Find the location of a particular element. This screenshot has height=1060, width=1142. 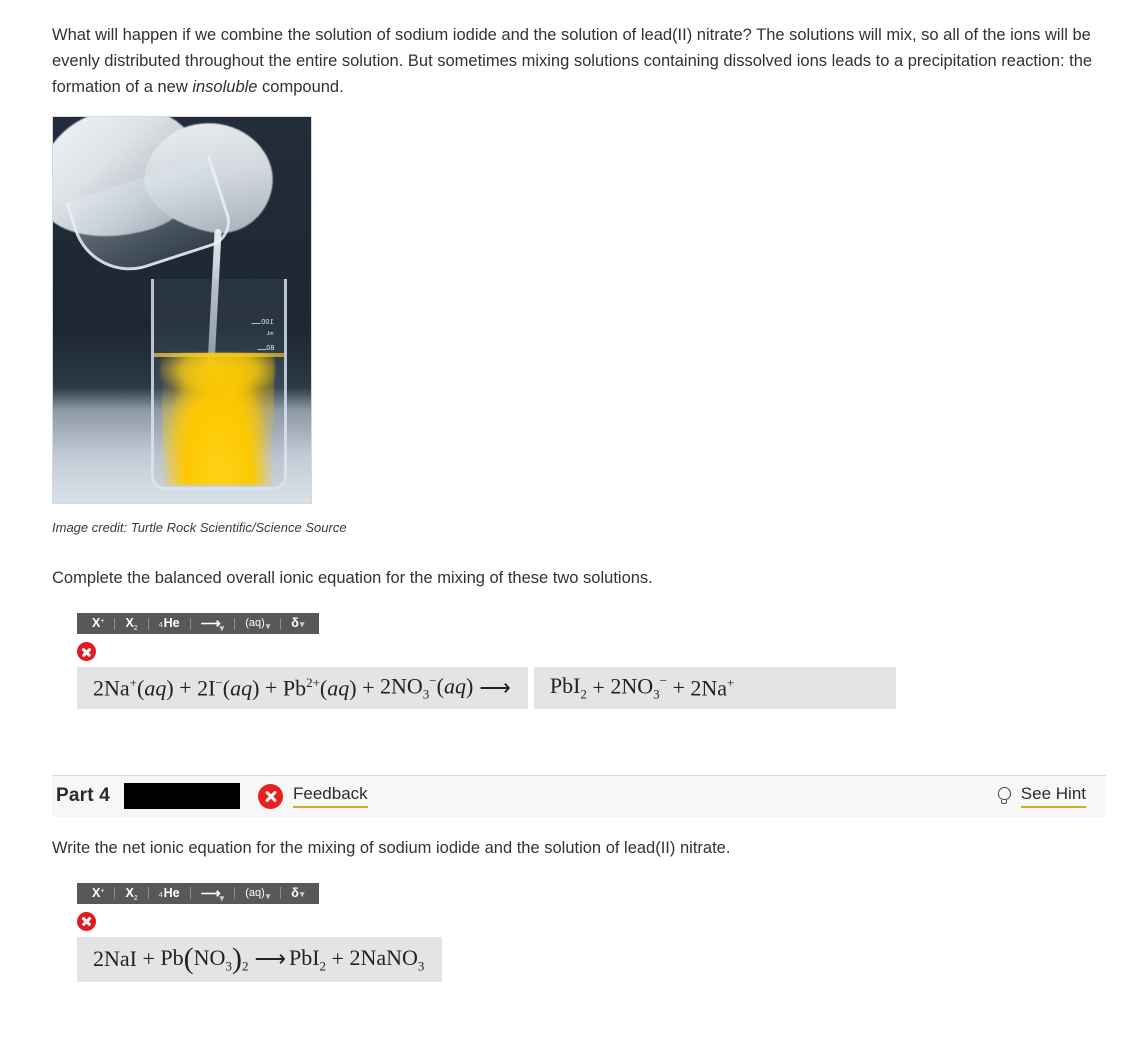

intro-text-tail: compound. is located at coordinates (300, 87).